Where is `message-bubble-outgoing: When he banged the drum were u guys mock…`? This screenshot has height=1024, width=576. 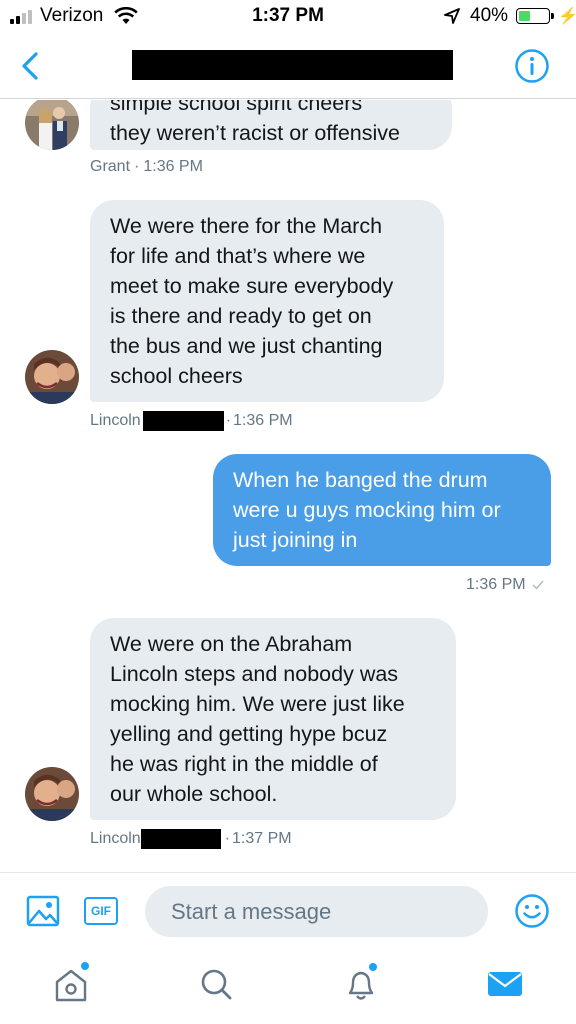 message-bubble-outgoing: When he banged the drum were u guys mock… is located at coordinates (382, 510).